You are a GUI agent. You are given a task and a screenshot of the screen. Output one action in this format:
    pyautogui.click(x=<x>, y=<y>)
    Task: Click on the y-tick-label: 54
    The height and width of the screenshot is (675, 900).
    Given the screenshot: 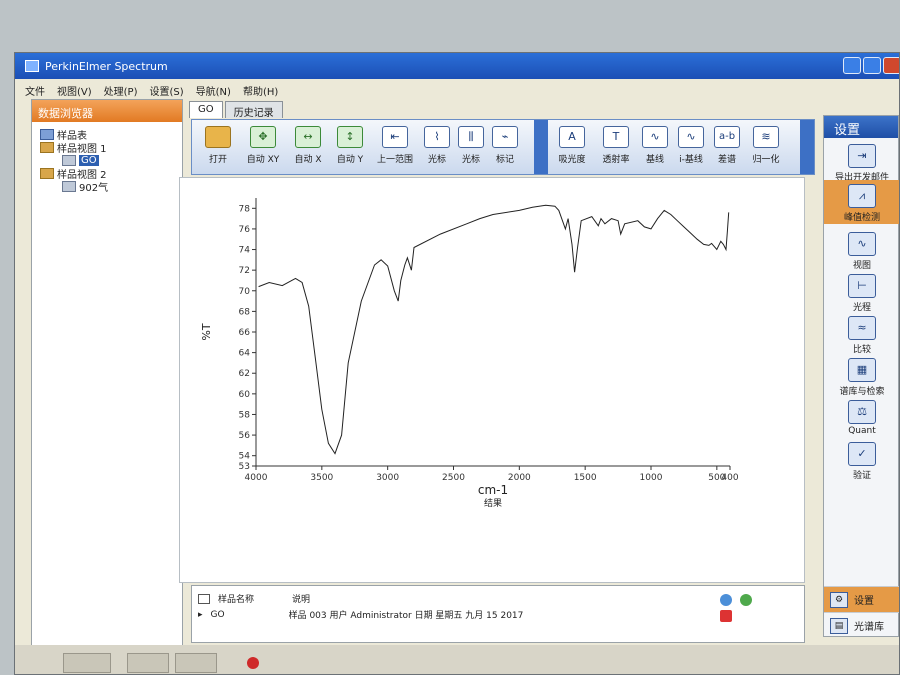 What is the action you would take?
    pyautogui.click(x=245, y=457)
    